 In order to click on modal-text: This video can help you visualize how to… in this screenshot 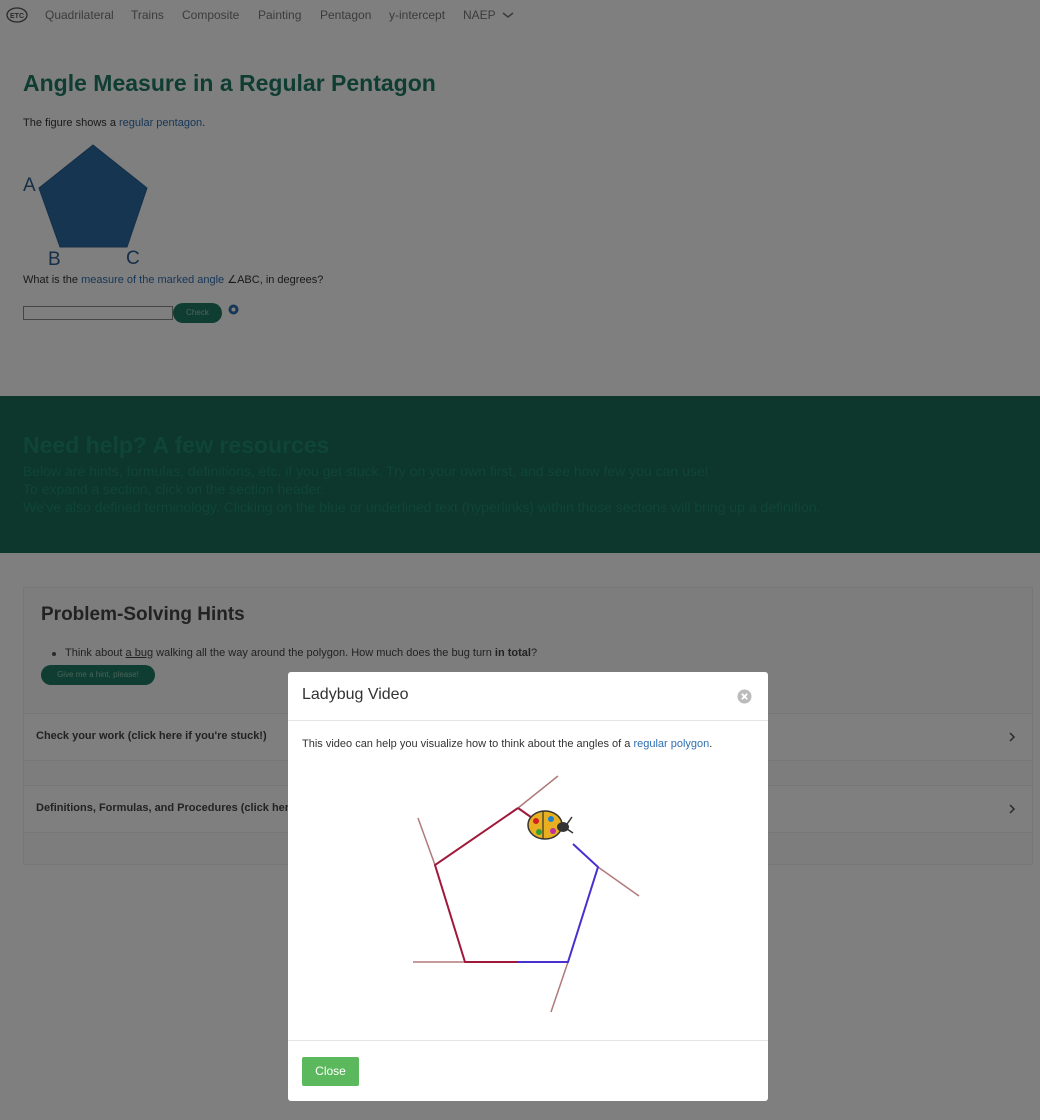, I will do `click(507, 744)`.